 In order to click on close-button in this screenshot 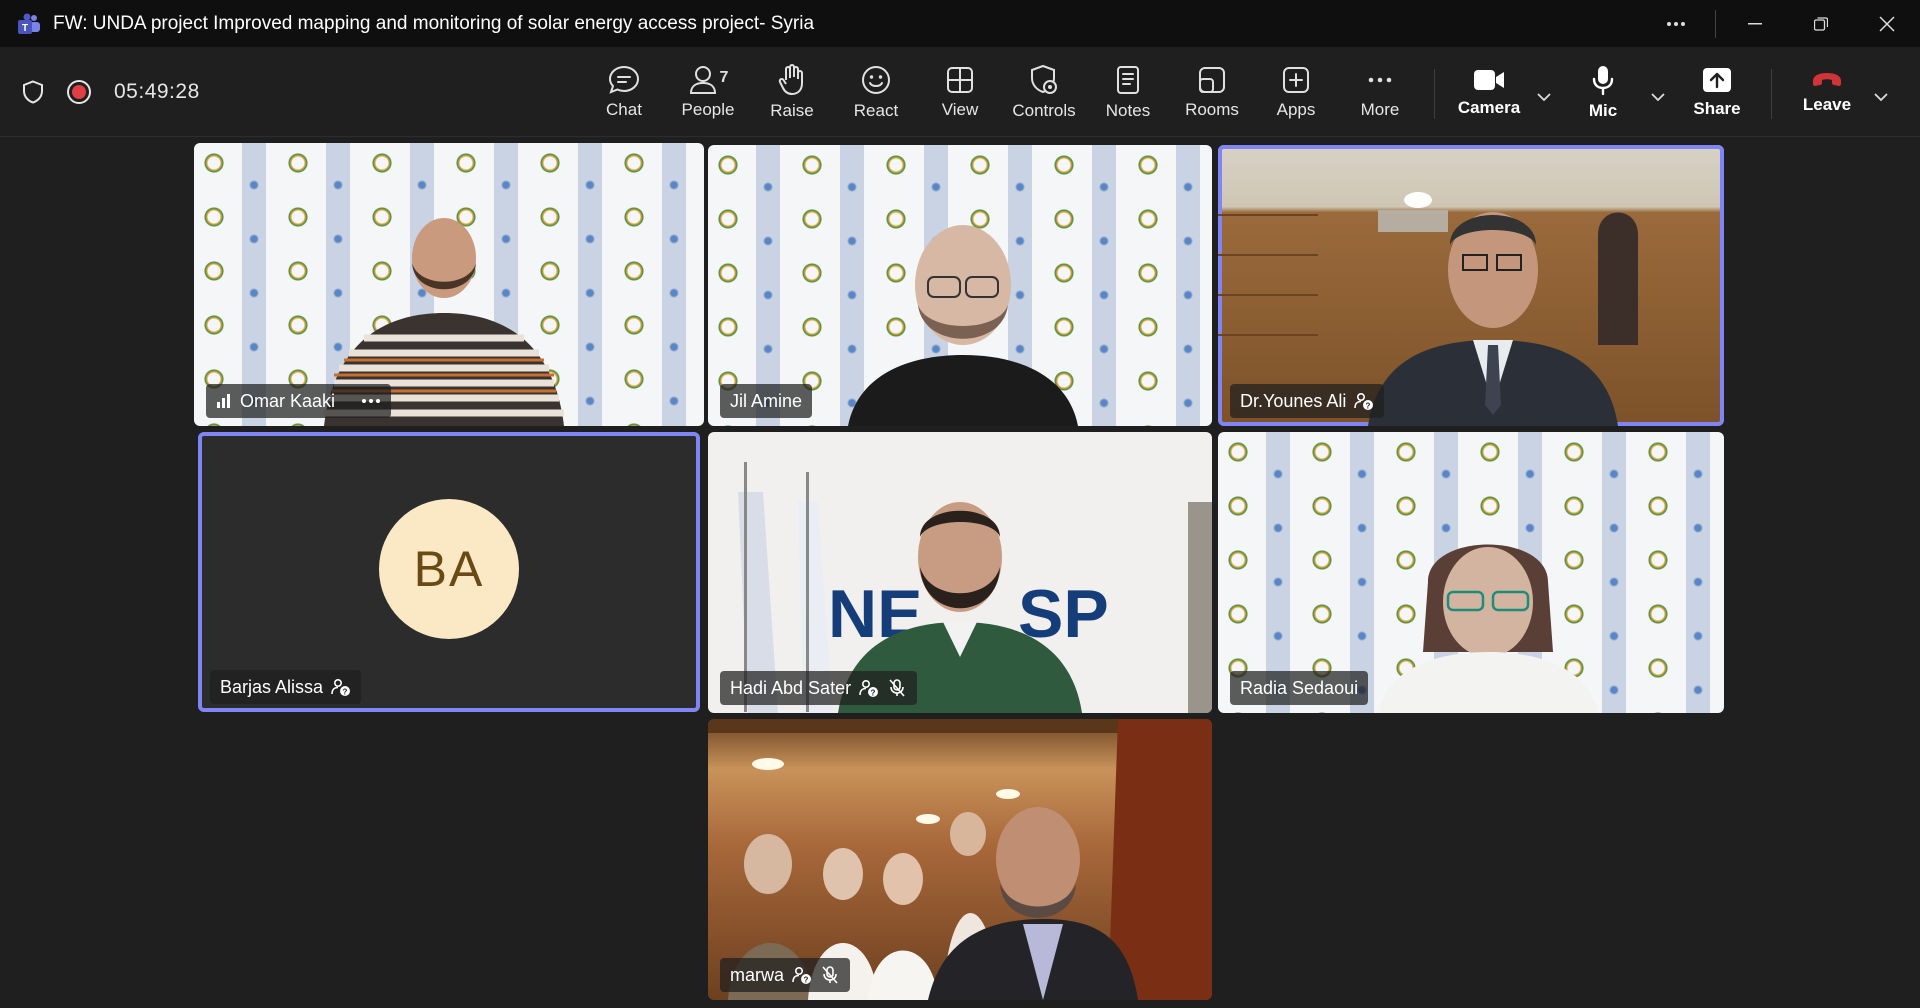, I will do `click(1887, 23)`.